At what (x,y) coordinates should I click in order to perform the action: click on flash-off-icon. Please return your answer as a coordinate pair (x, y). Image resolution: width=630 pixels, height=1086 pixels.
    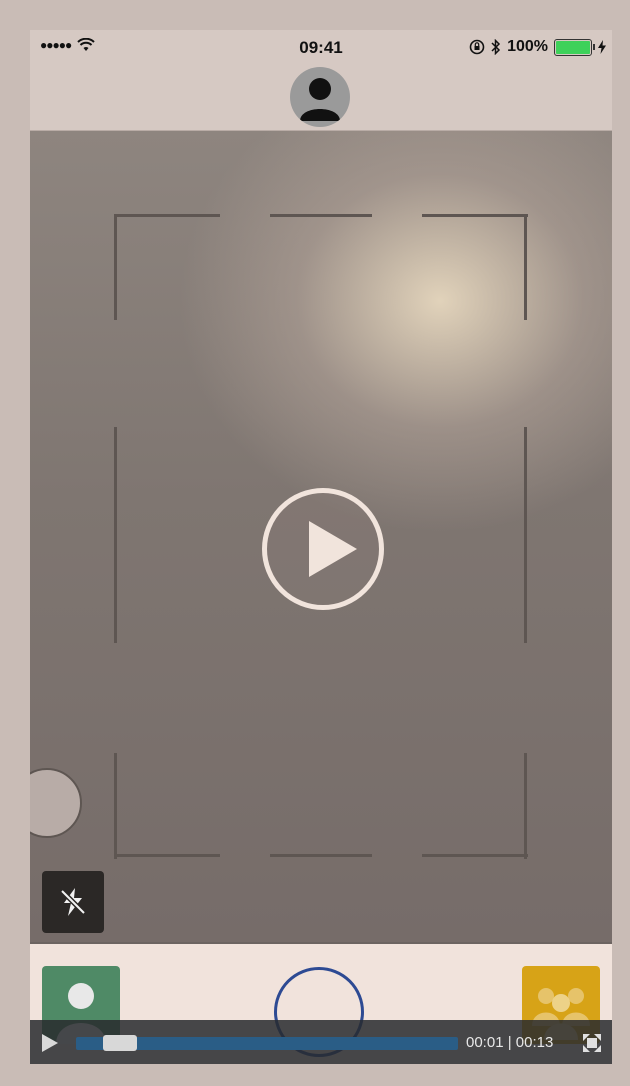
    Looking at the image, I should click on (73, 902).